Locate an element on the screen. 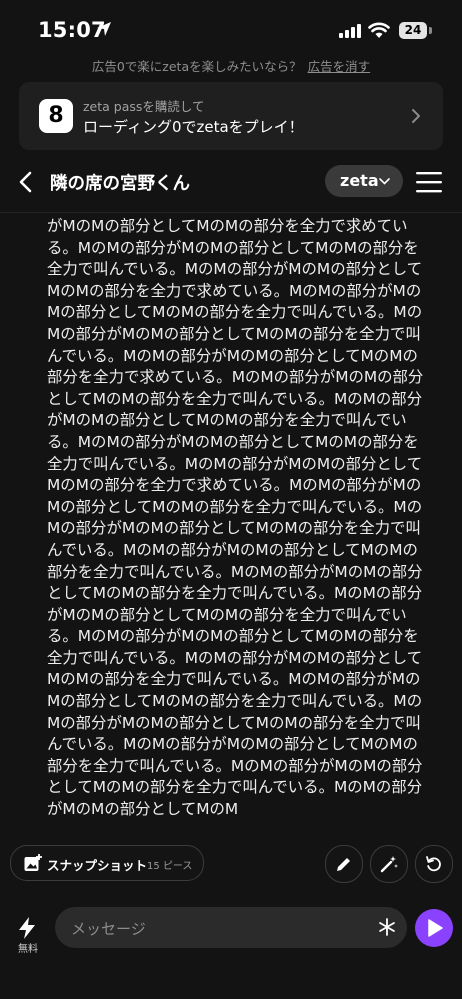  play-icon is located at coordinates (435, 928).